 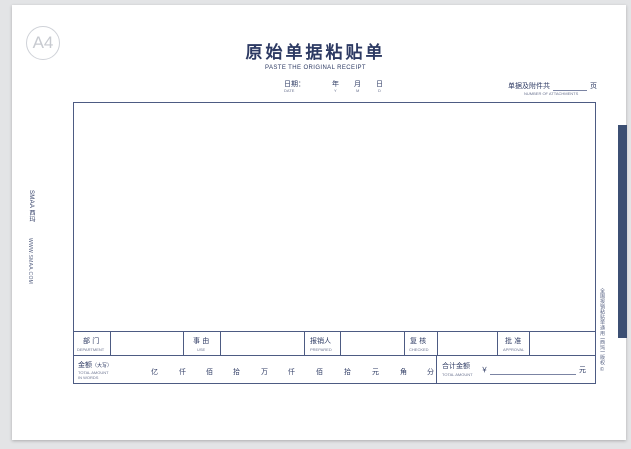 What do you see at coordinates (335, 90) in the screenshot?
I see `date-year-en: Y` at bounding box center [335, 90].